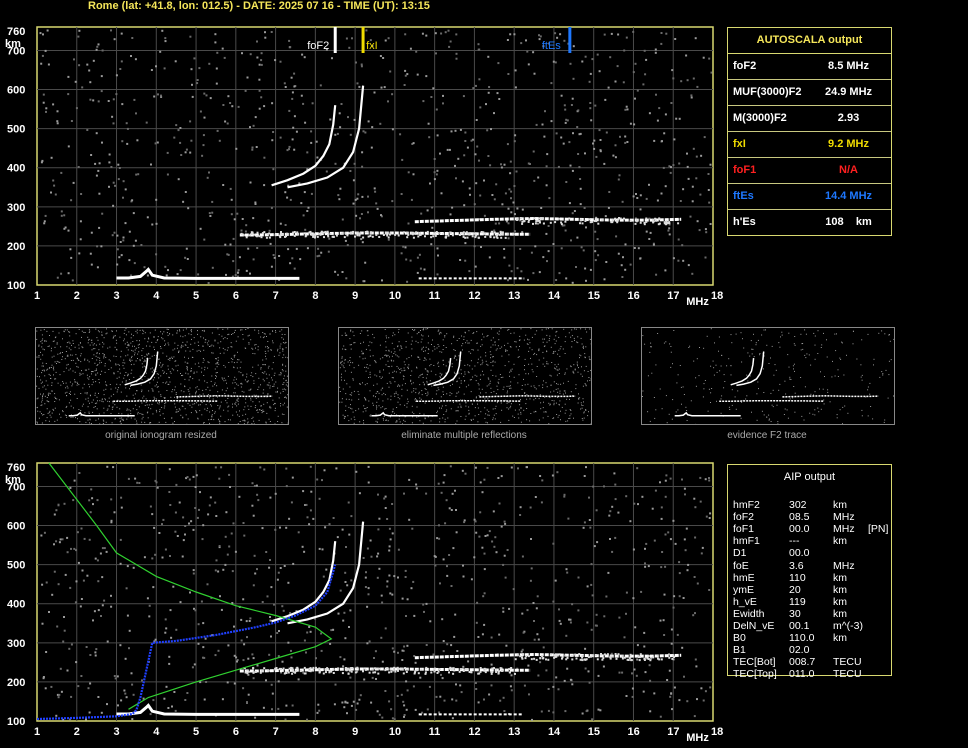 The height and width of the screenshot is (748, 968). Describe the element at coordinates (797, 577) in the screenshot. I see `aip-value: 110` at that location.